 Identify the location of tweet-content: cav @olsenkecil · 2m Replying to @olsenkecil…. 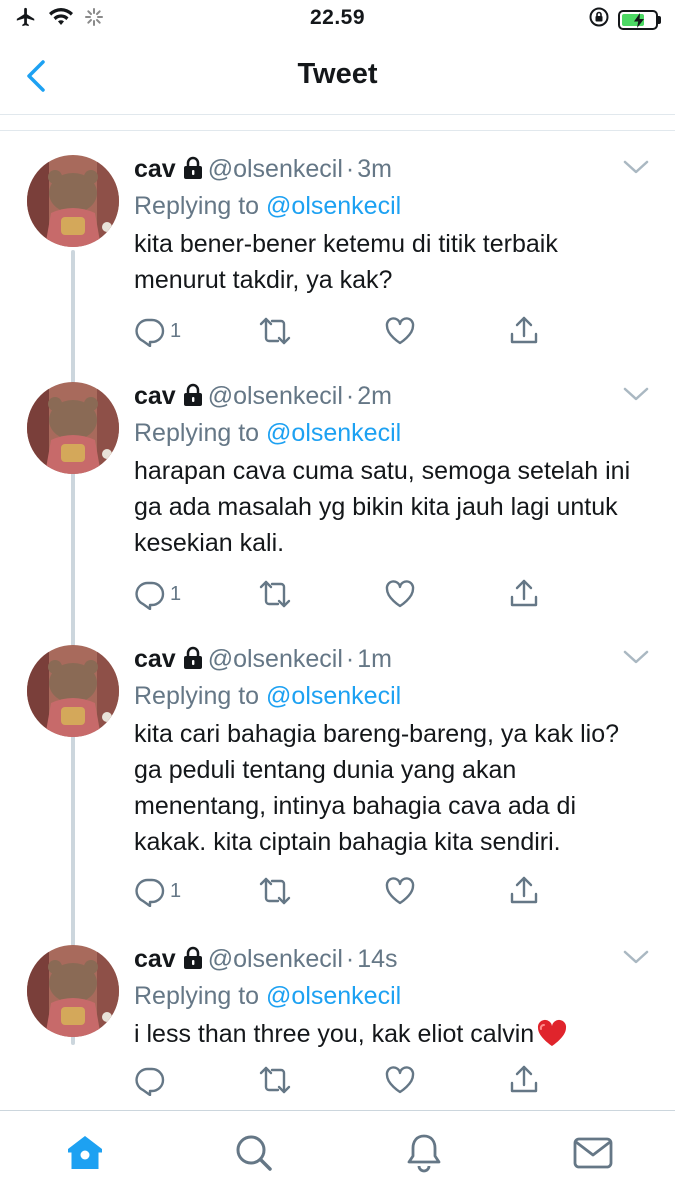
(384, 470).